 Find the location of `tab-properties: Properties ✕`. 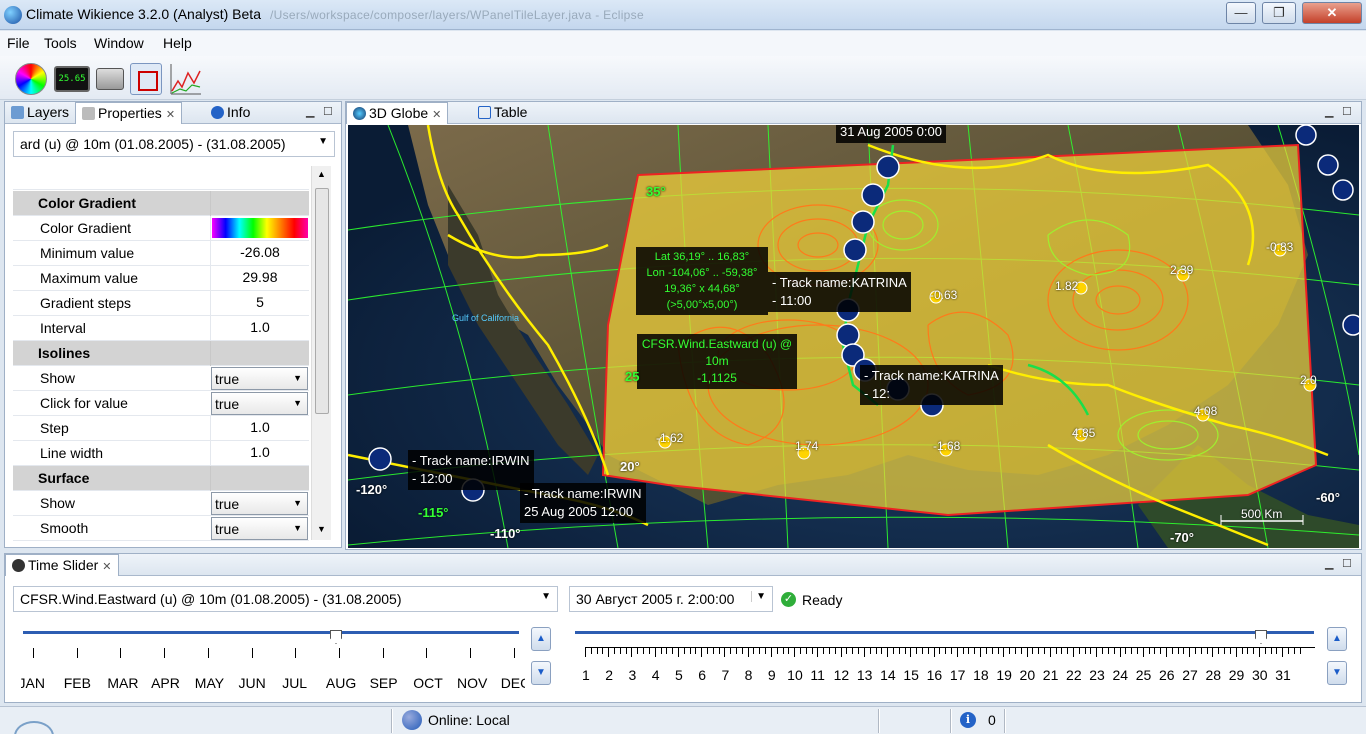

tab-properties: Properties ✕ is located at coordinates (129, 113).